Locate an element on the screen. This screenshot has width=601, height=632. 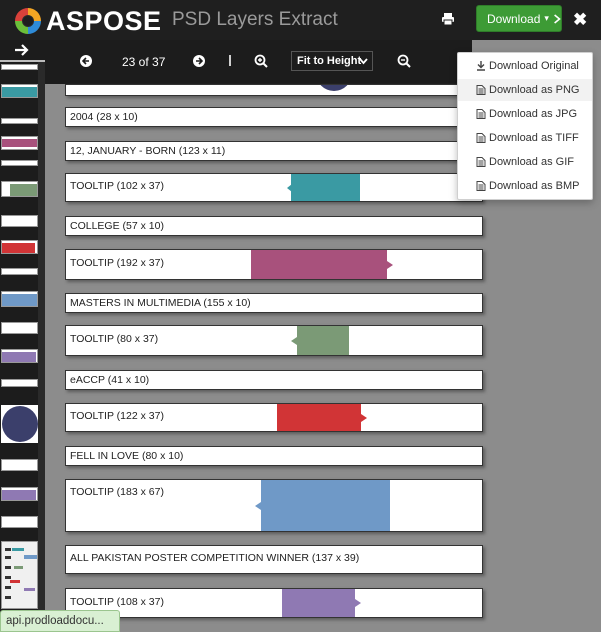
zoom-mode-select: Fit to Height is located at coordinates (332, 61).